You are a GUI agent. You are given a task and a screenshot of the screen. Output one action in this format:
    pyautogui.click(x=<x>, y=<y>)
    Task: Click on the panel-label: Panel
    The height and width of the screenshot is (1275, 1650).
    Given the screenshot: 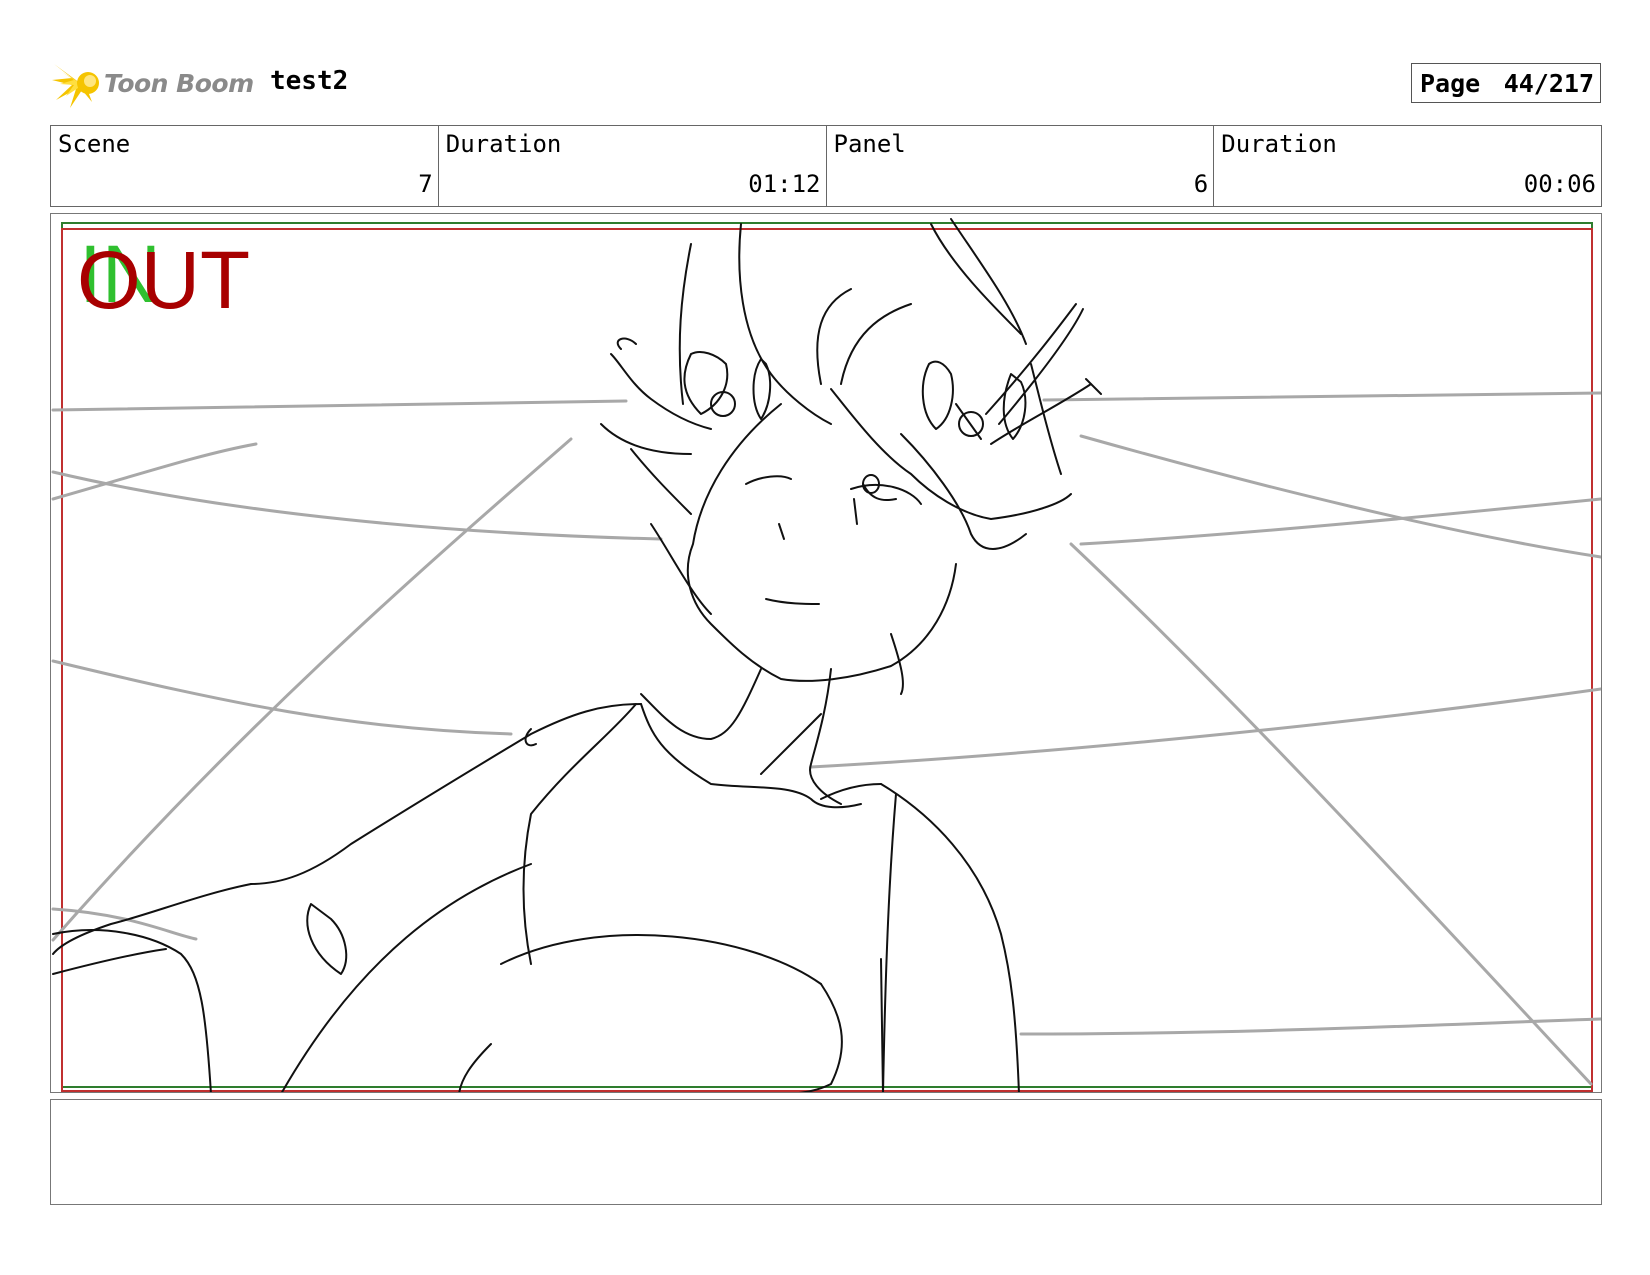 What is the action you would take?
    pyautogui.click(x=869, y=144)
    